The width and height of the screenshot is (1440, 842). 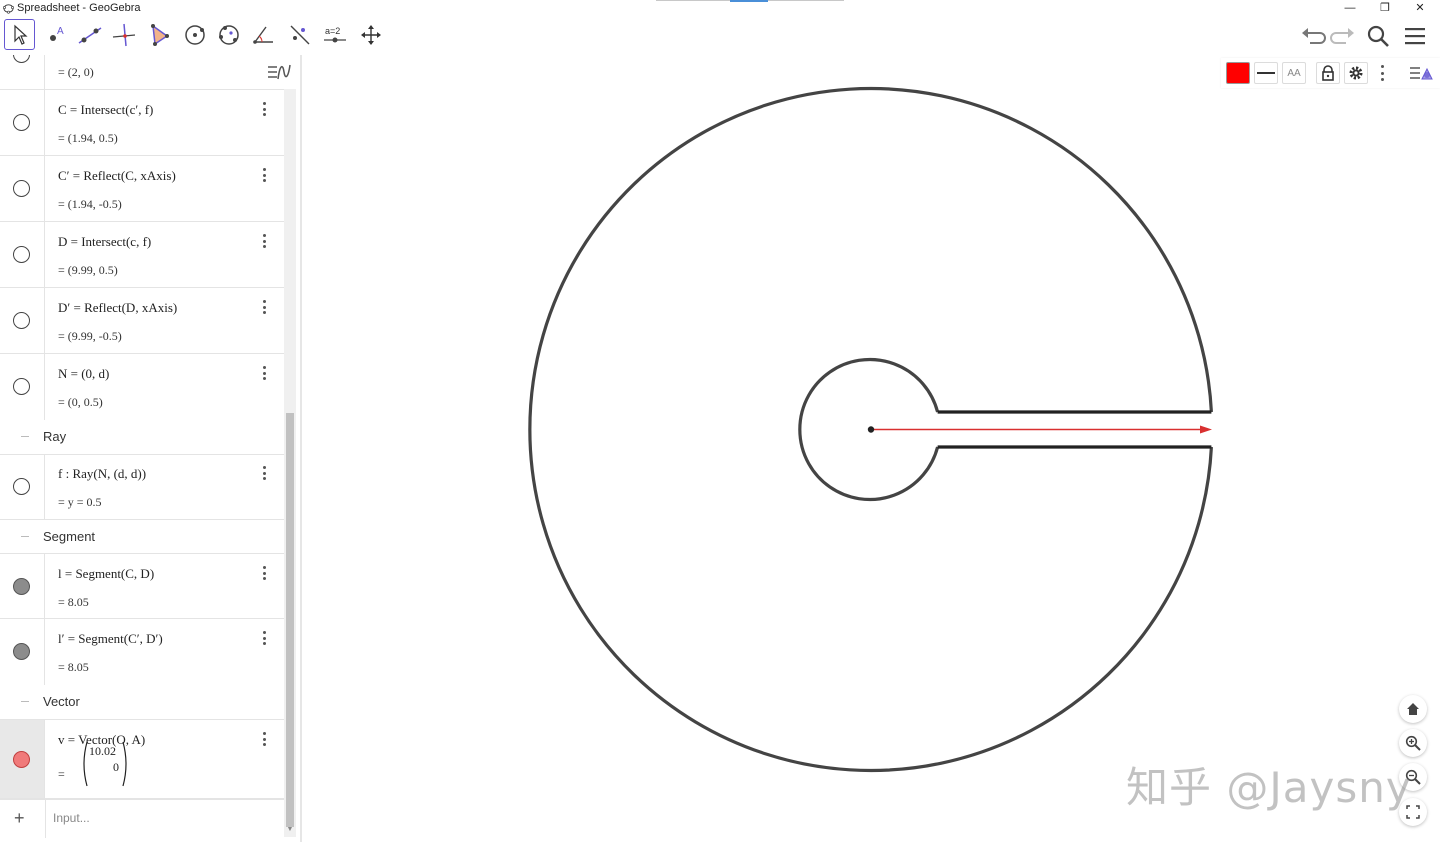 I want to click on zoom-in-icon, so click(x=1413, y=743).